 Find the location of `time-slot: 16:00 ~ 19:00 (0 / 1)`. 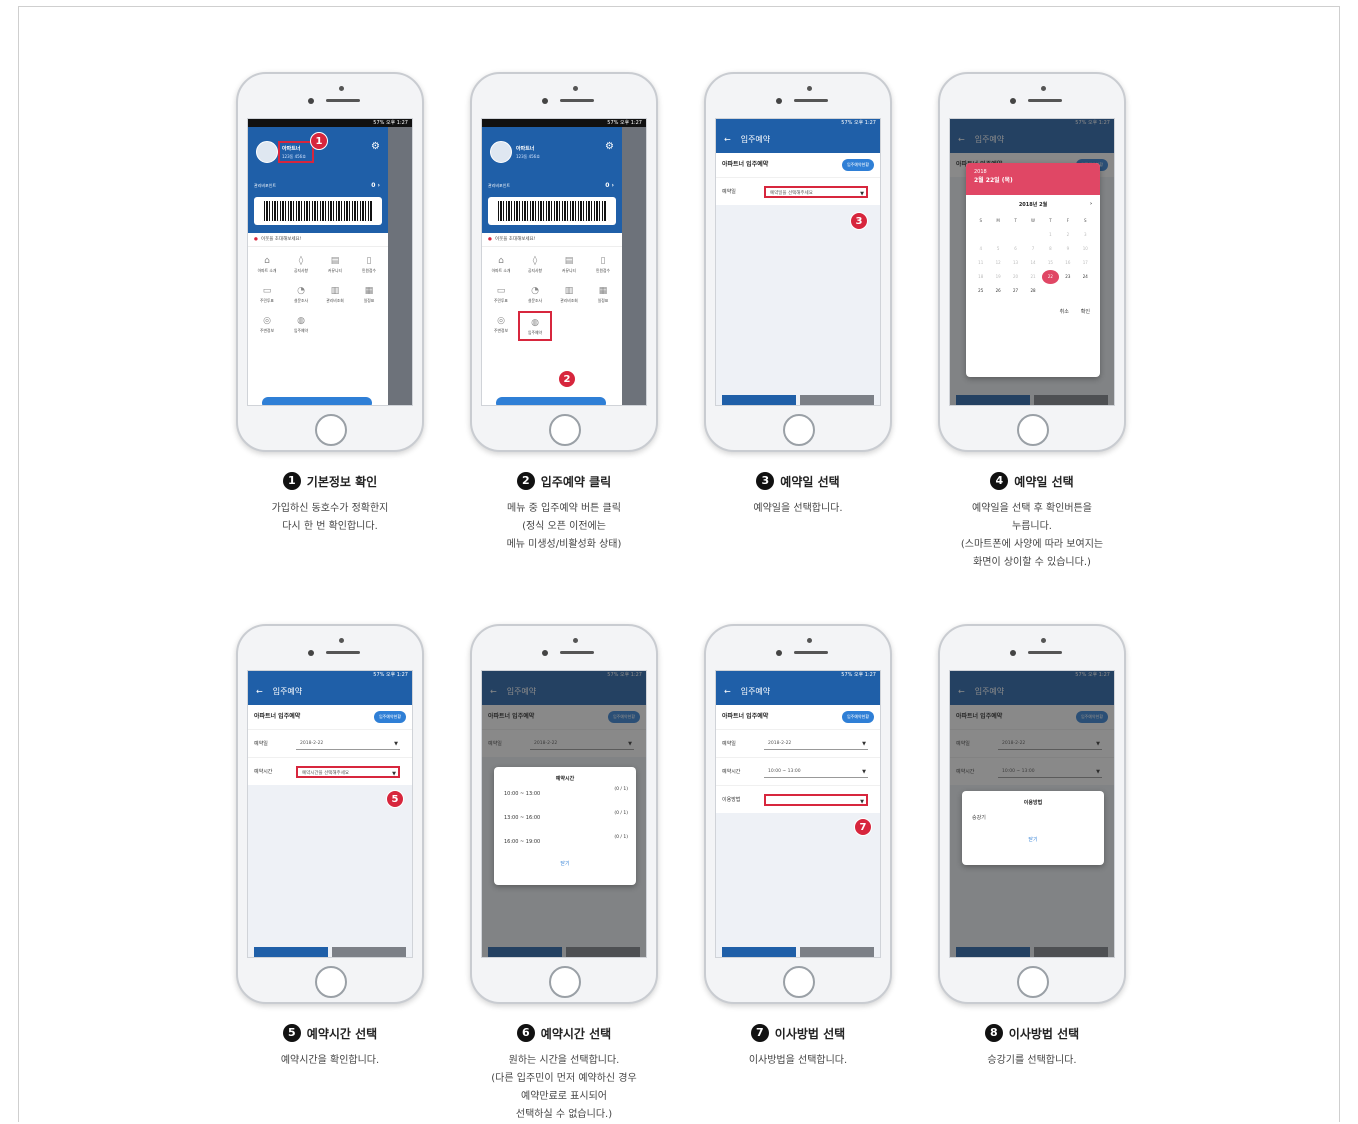

time-slot: 16:00 ~ 19:00 (0 / 1) is located at coordinates (565, 842).